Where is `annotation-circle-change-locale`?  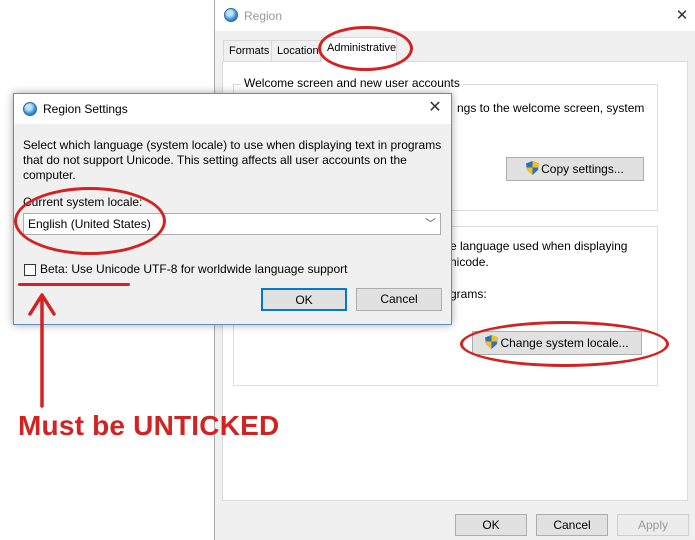 annotation-circle-change-locale is located at coordinates (564, 344).